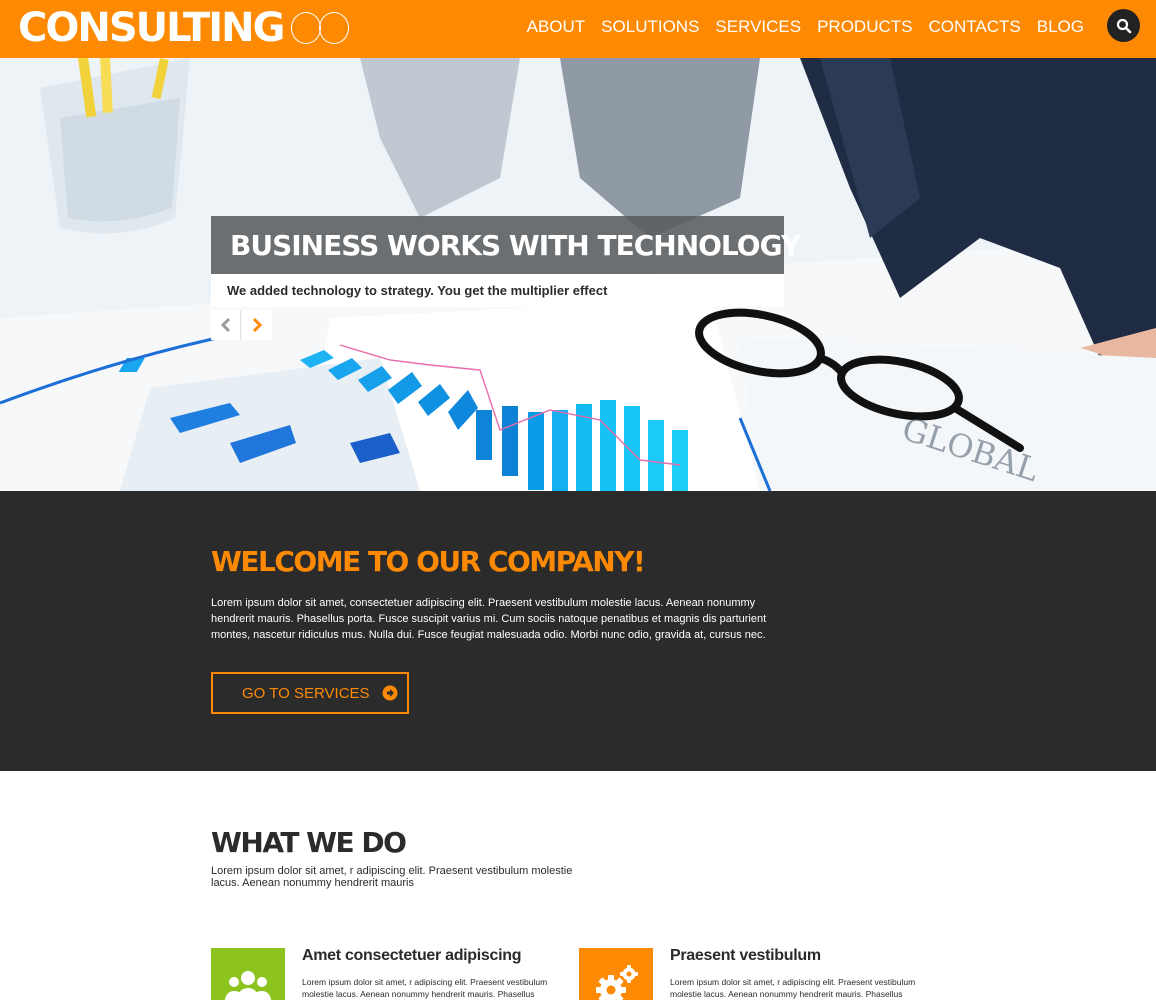 This screenshot has width=1156, height=1000. What do you see at coordinates (390, 693) in the screenshot?
I see `arrow-circle-right-icon` at bounding box center [390, 693].